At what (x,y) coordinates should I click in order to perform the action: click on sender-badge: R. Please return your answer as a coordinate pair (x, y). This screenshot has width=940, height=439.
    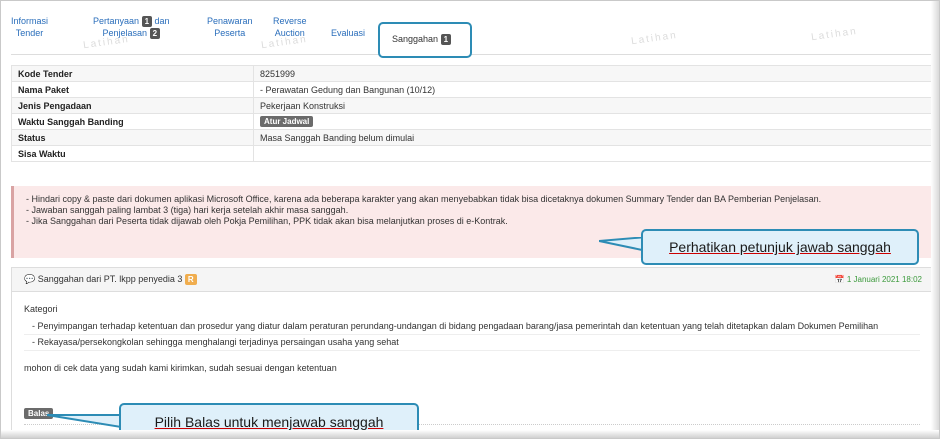
    Looking at the image, I should click on (190, 279).